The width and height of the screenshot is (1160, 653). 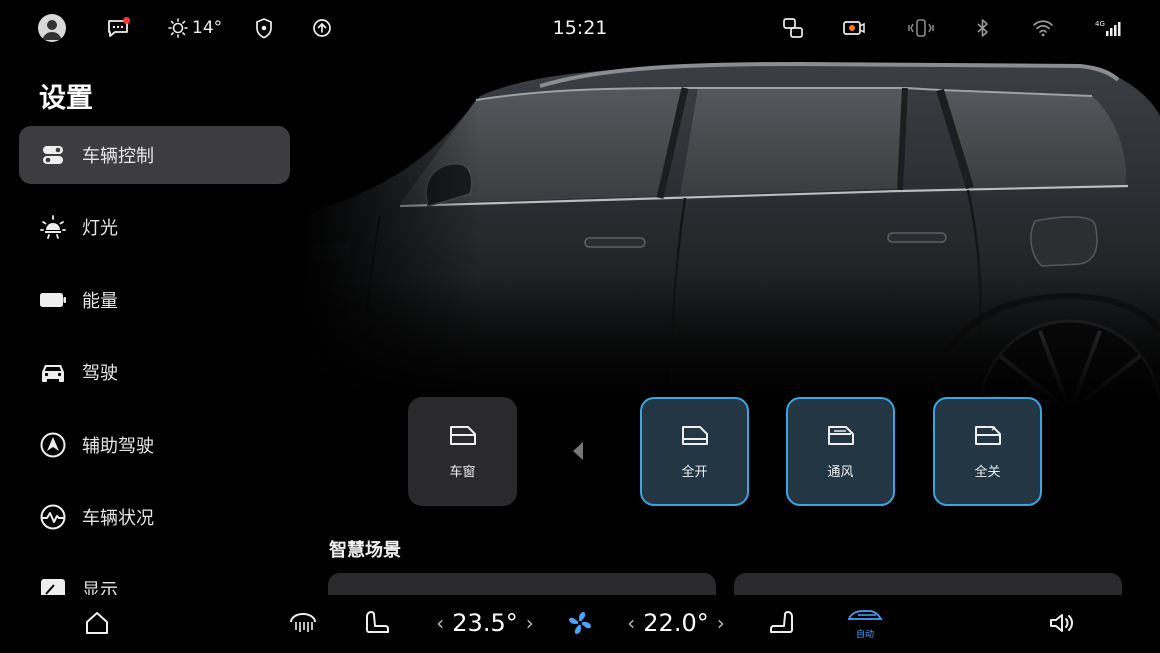 I want to click on light-icon, so click(x=53, y=227).